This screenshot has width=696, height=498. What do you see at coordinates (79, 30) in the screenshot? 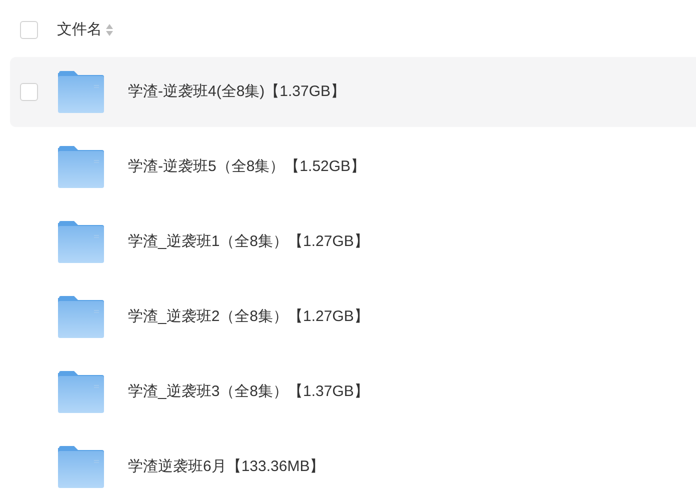
I see `column-header: 文件名` at bounding box center [79, 30].